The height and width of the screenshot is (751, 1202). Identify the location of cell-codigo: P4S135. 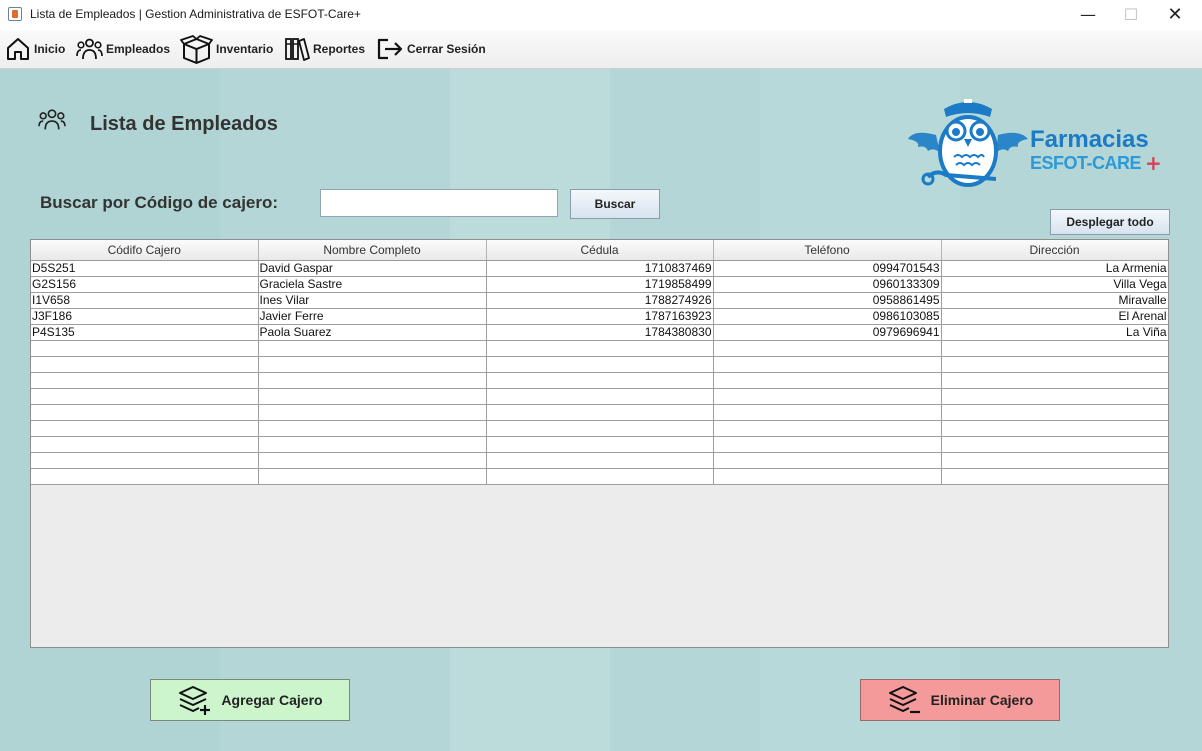
(145, 332).